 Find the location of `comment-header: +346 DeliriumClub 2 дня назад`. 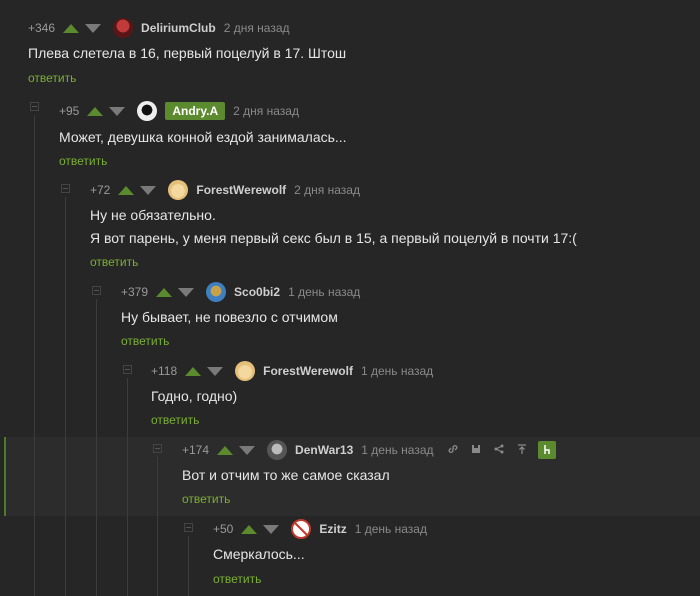

comment-header: +346 DeliriumClub 2 дня назад is located at coordinates (159, 28).